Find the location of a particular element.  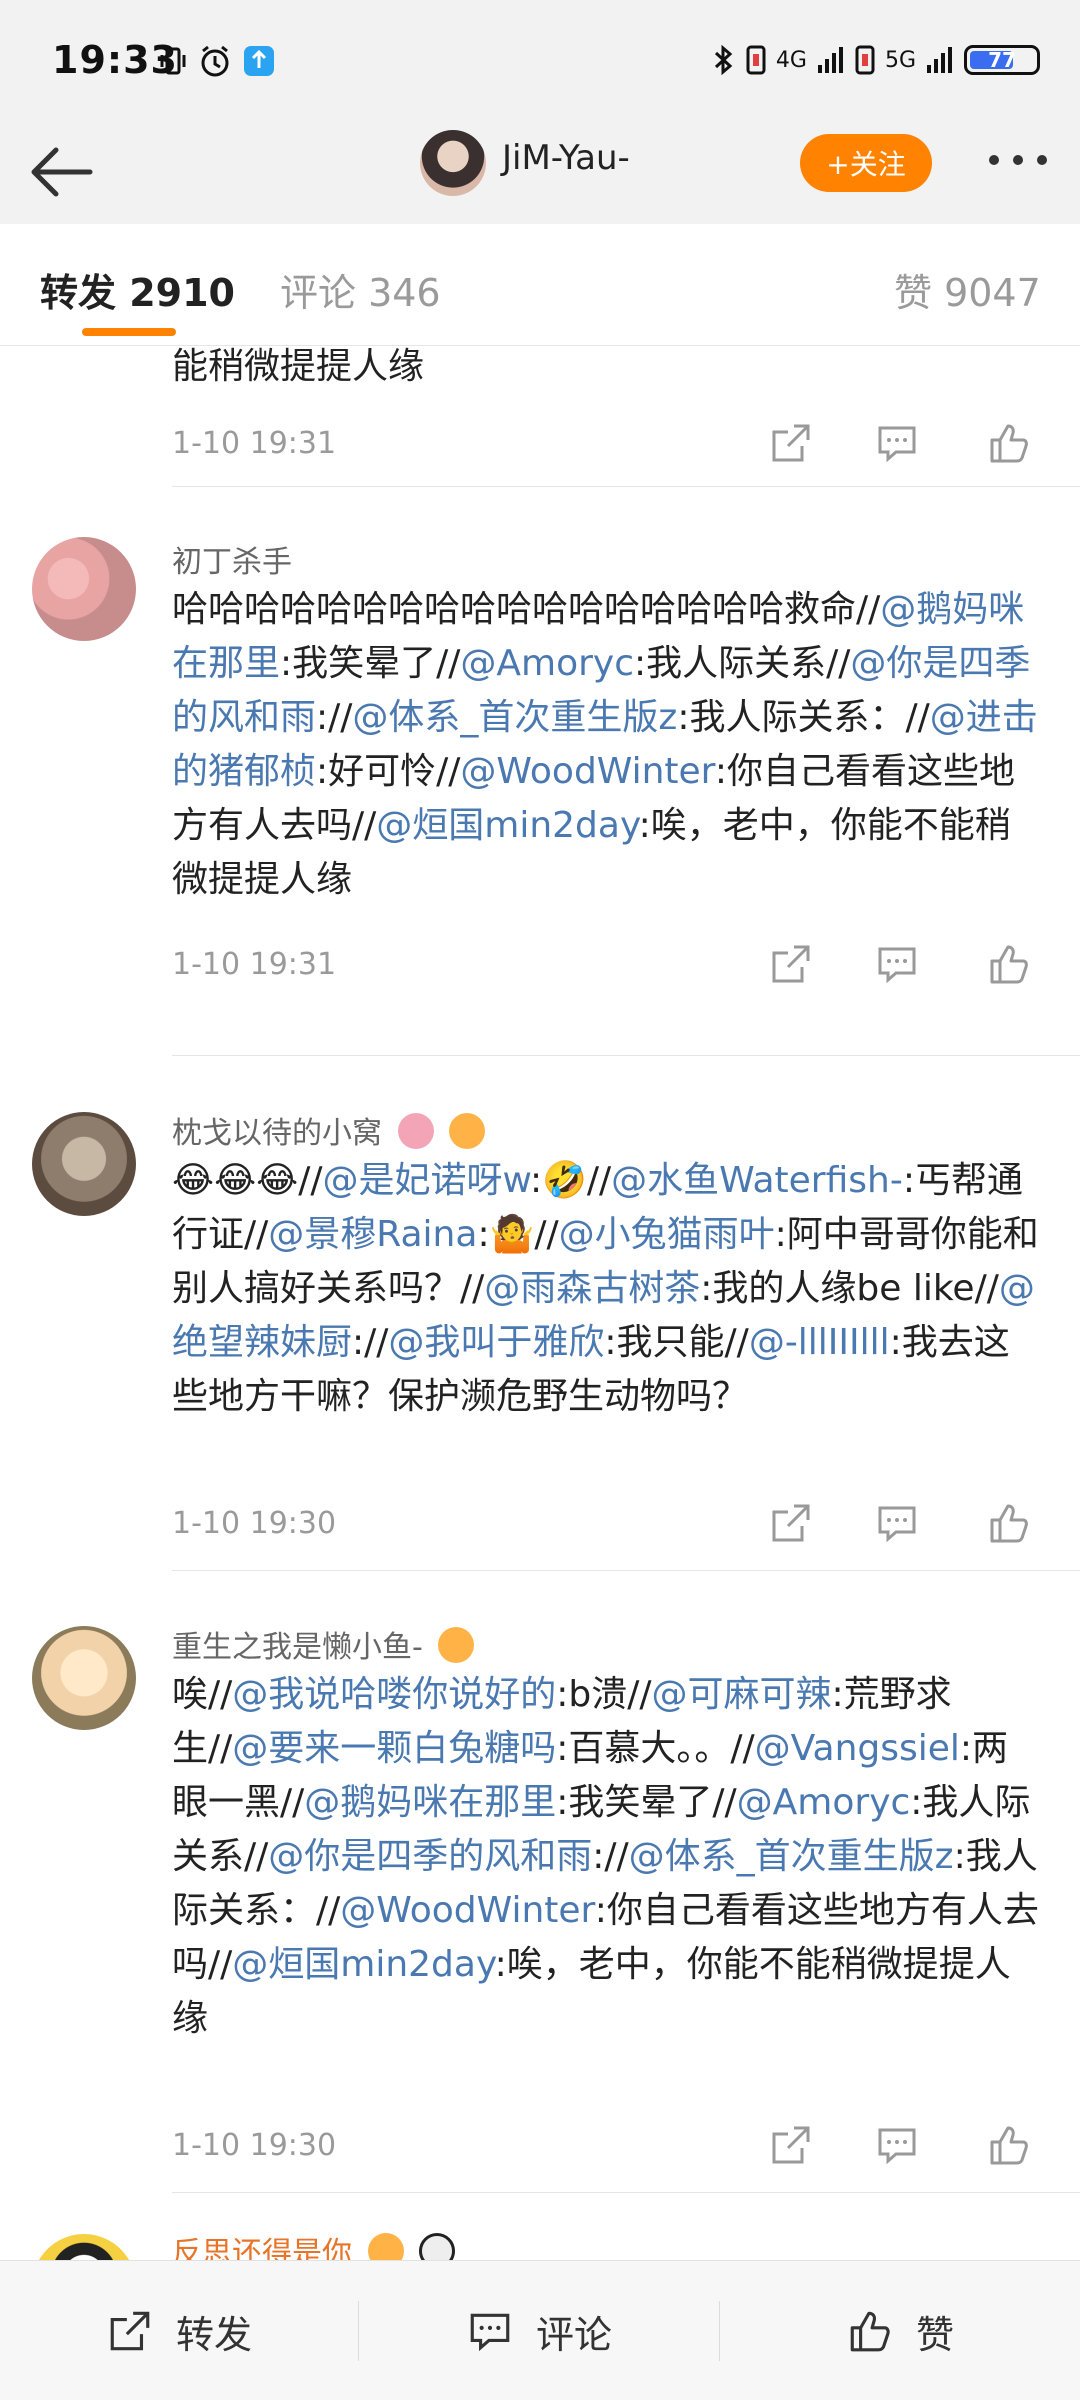

username-text: 重生之我是懒小鱼- is located at coordinates (297, 1647).